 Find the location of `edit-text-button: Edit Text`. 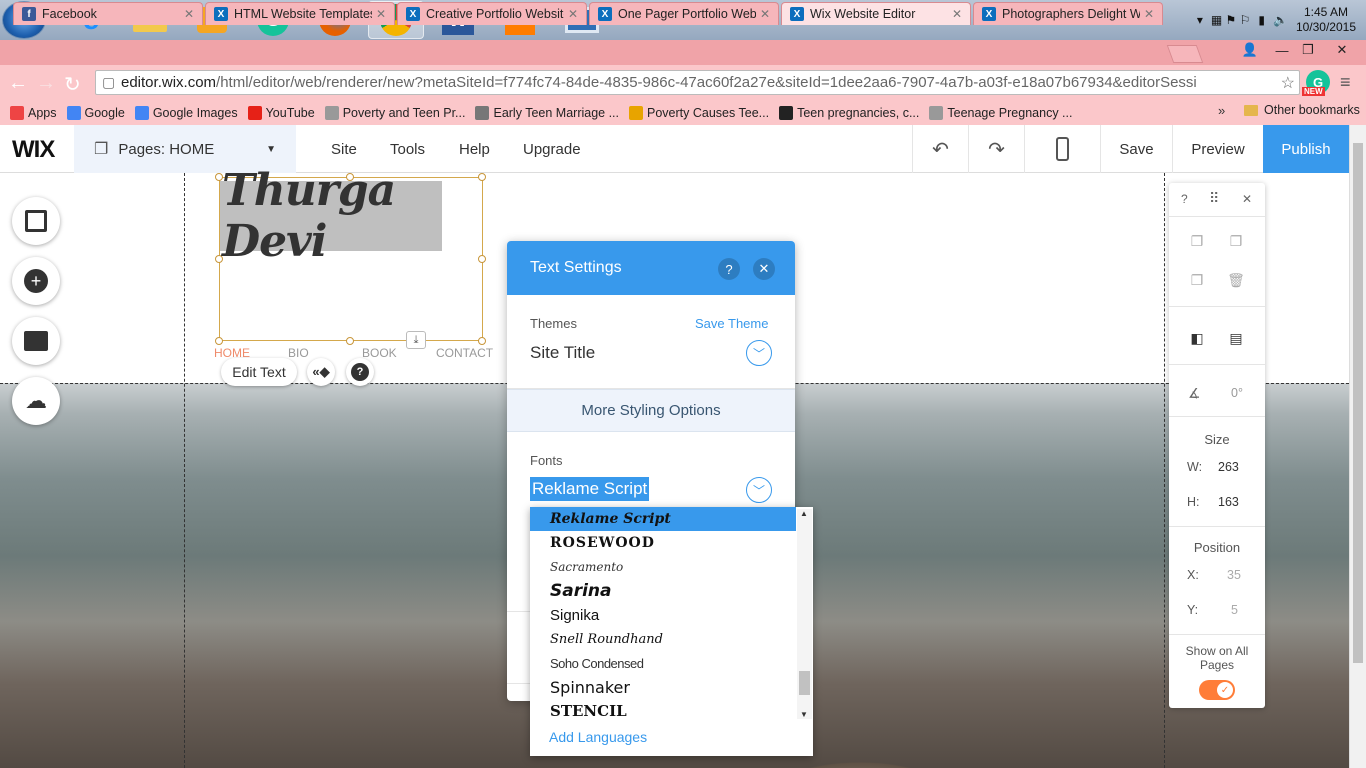

edit-text-button: Edit Text is located at coordinates (259, 372).